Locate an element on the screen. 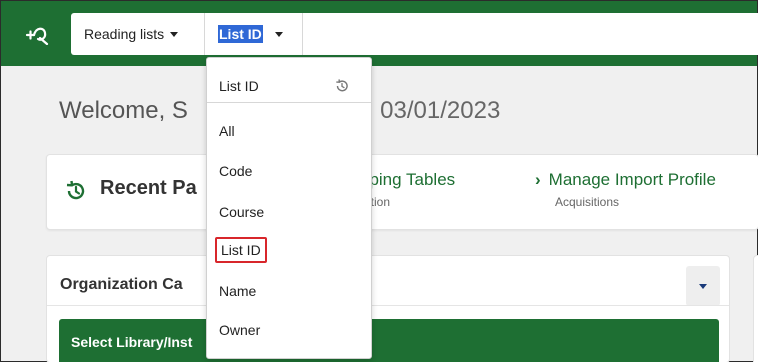 The width and height of the screenshot is (758, 362). search-field-menu-header: List ID is located at coordinates (289, 80).